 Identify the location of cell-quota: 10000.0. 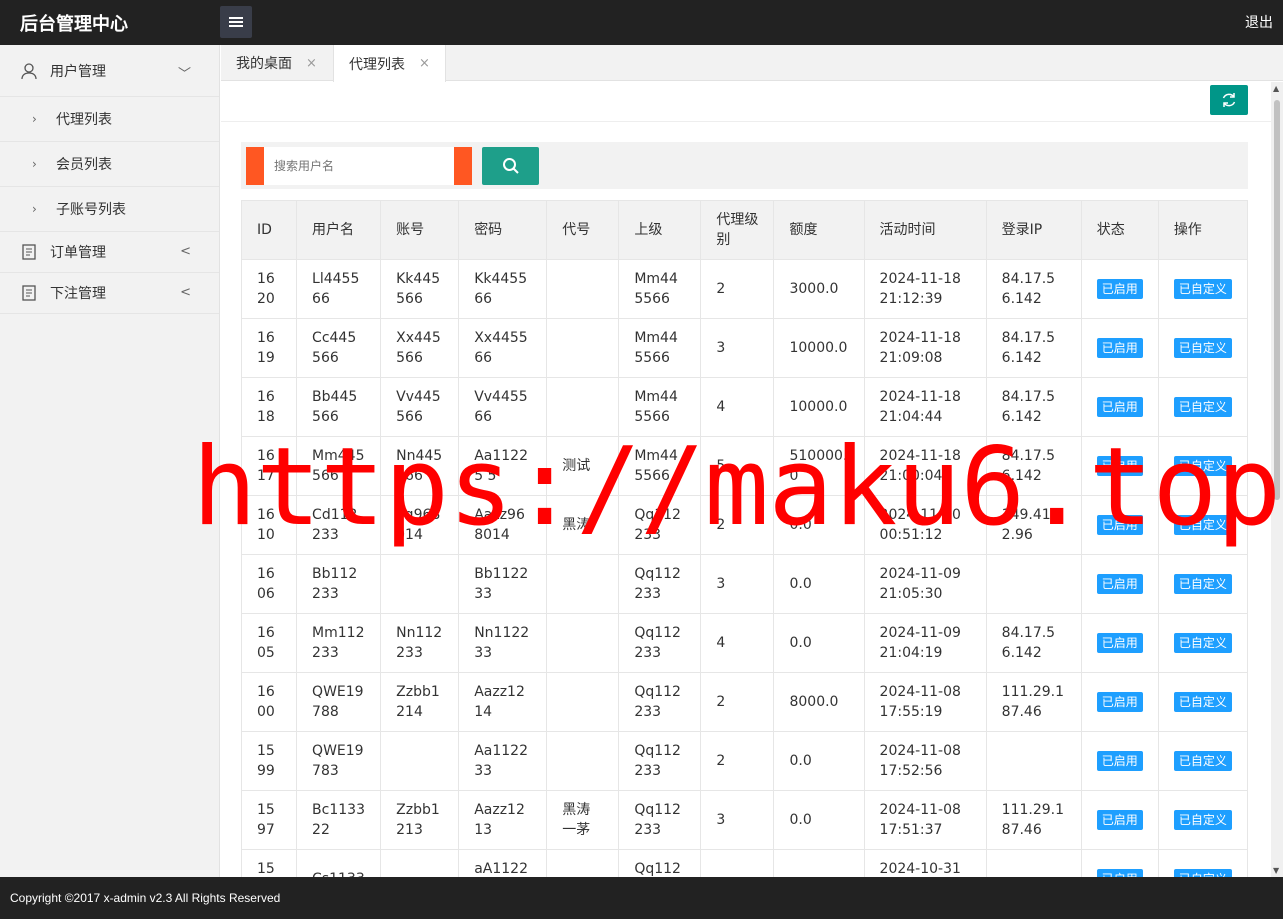
(819, 348).